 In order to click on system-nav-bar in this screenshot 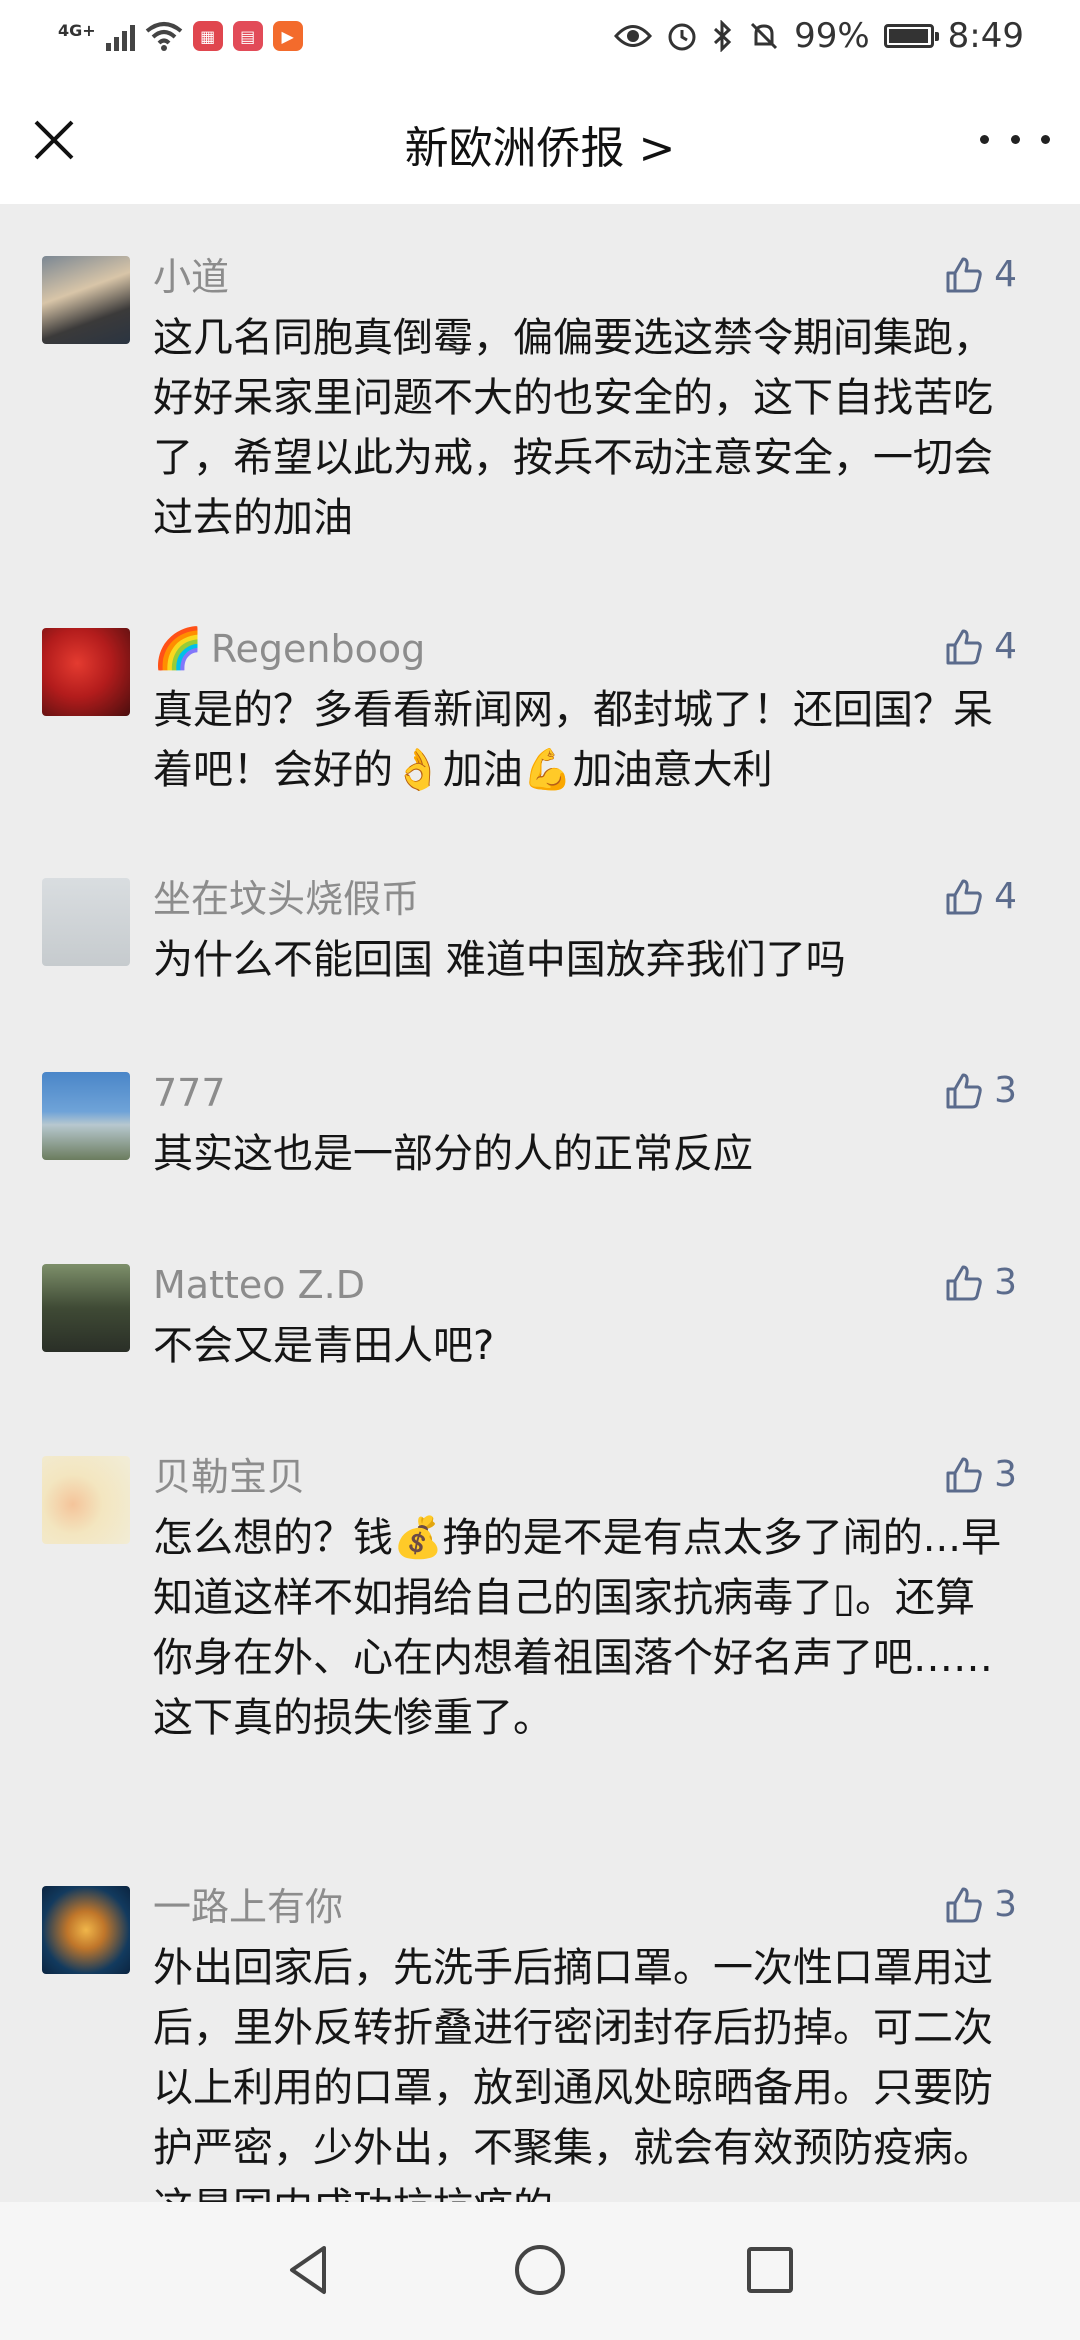, I will do `click(540, 2271)`.